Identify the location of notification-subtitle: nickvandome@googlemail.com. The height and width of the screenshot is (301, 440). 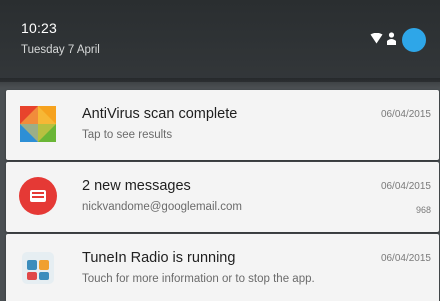
(162, 207).